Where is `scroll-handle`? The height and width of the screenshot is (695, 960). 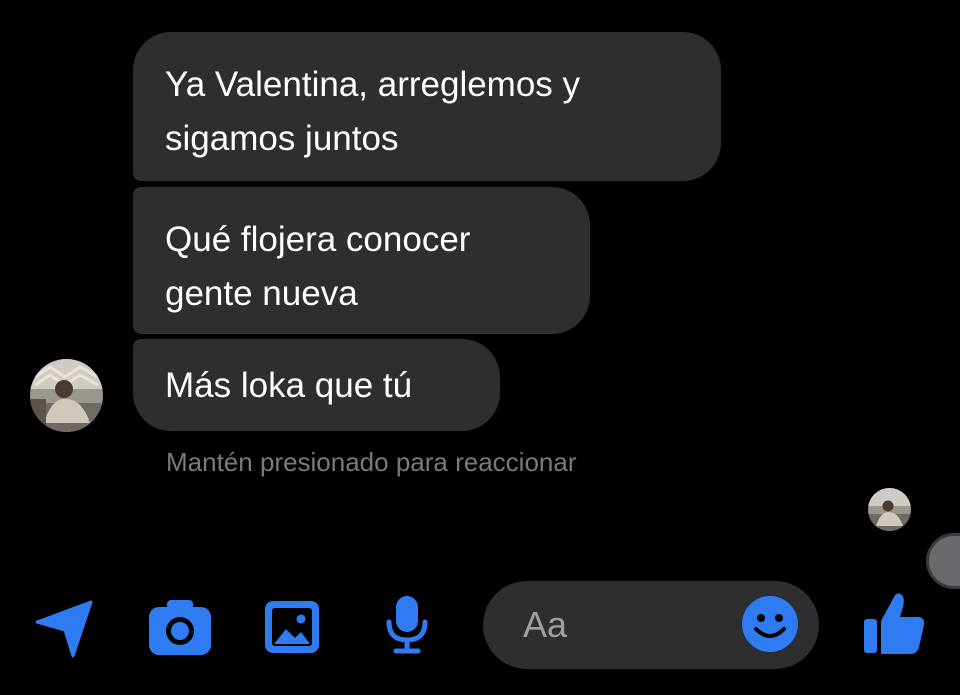 scroll-handle is located at coordinates (943, 561).